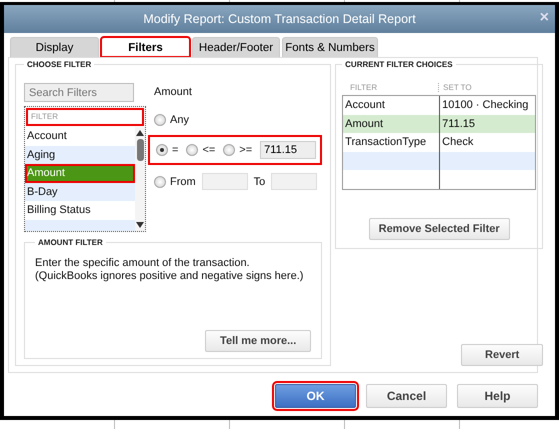 The height and width of the screenshot is (429, 559). Describe the element at coordinates (399, 64) in the screenshot. I see `group-heading: CURRENT FILTER CHOICES` at that location.